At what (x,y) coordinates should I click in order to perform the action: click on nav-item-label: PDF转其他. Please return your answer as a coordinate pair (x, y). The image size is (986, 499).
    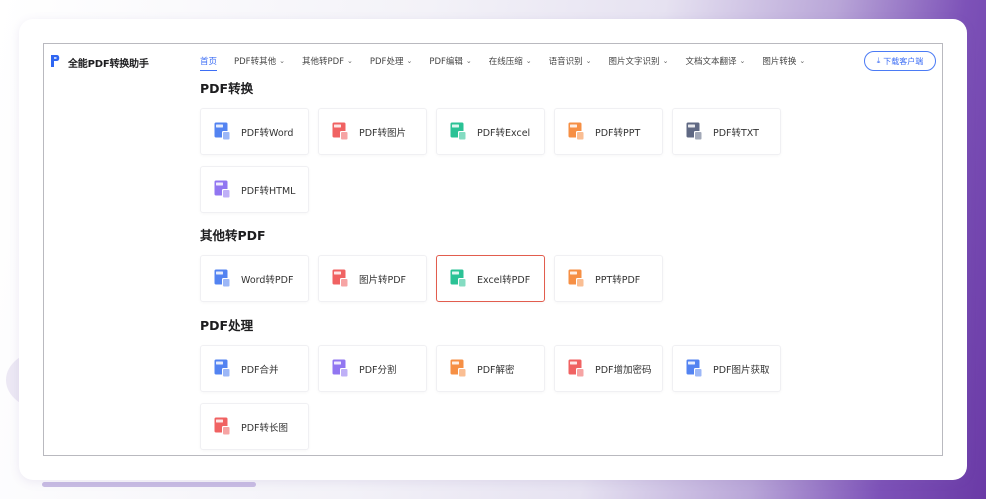
    Looking at the image, I should click on (255, 62).